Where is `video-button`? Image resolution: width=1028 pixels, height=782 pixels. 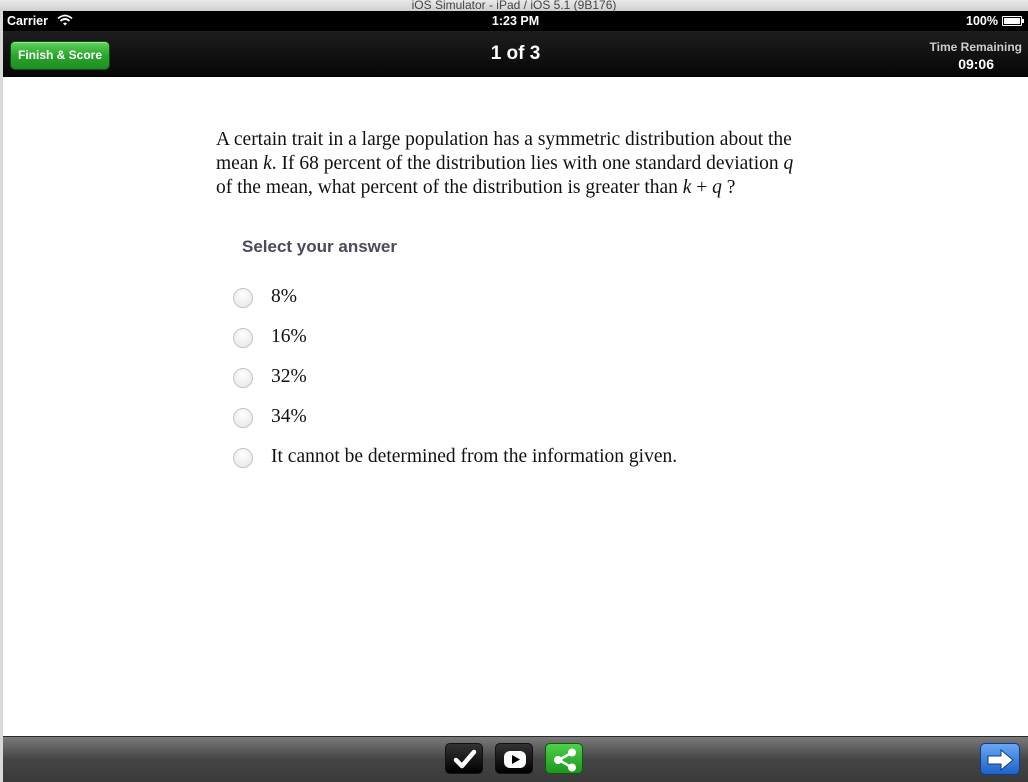
video-button is located at coordinates (514, 758).